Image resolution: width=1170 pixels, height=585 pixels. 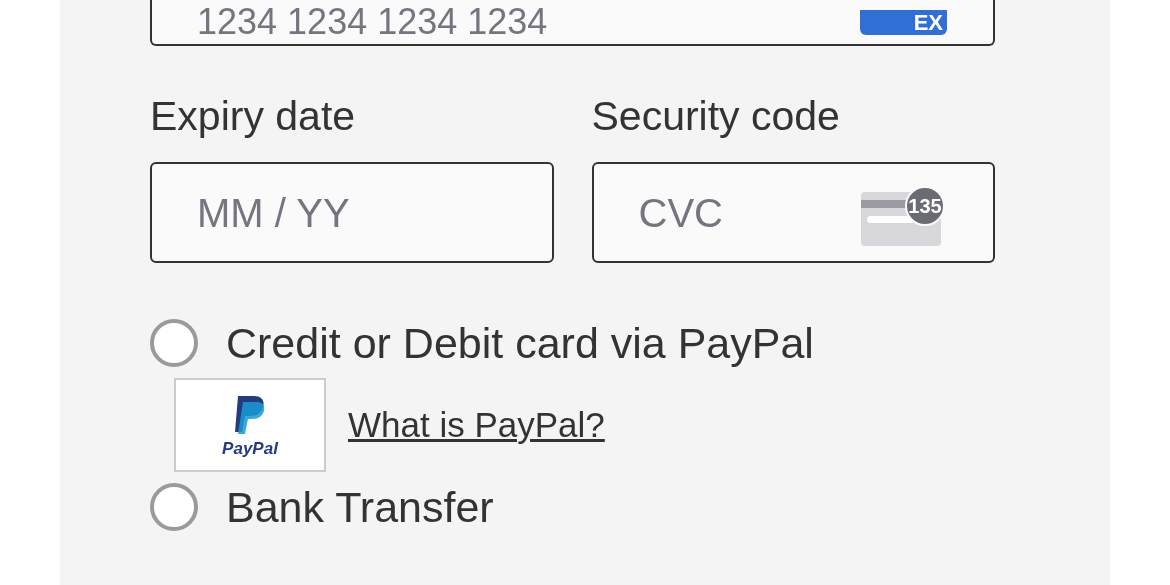 I want to click on field-label: Expiry date, so click(x=253, y=116).